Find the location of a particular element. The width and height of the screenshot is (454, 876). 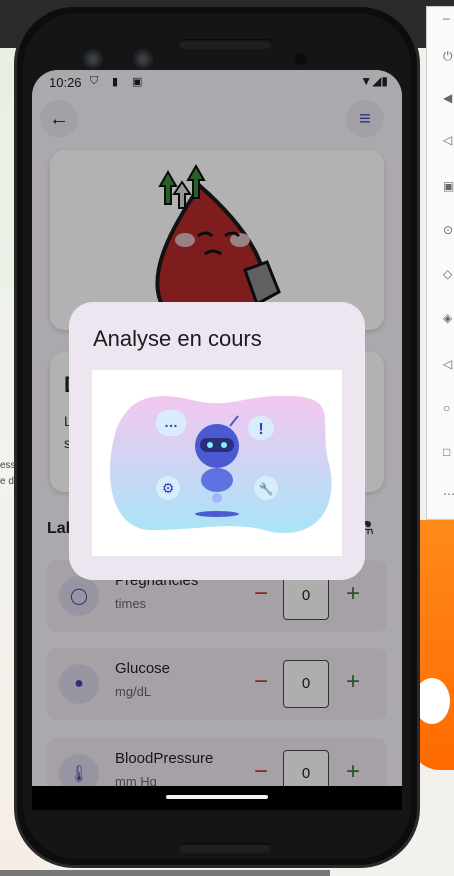

power-icon: ⏻ is located at coordinates (448, 56).